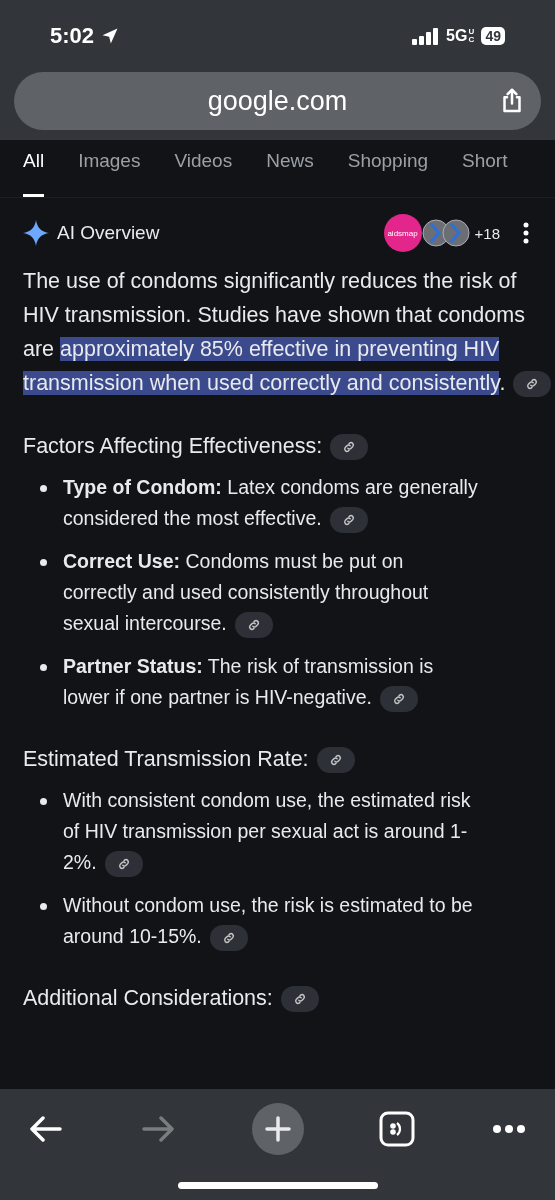 The image size is (555, 1200). What do you see at coordinates (173, 446) in the screenshot?
I see `section-heading: Factors Affecting Effectiveness:` at bounding box center [173, 446].